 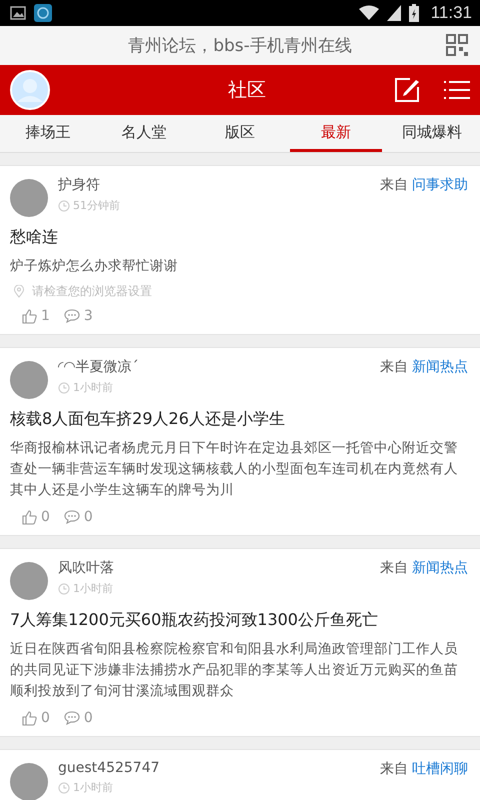 What do you see at coordinates (432, 133) in the screenshot?
I see `tab: 同城爆料` at bounding box center [432, 133].